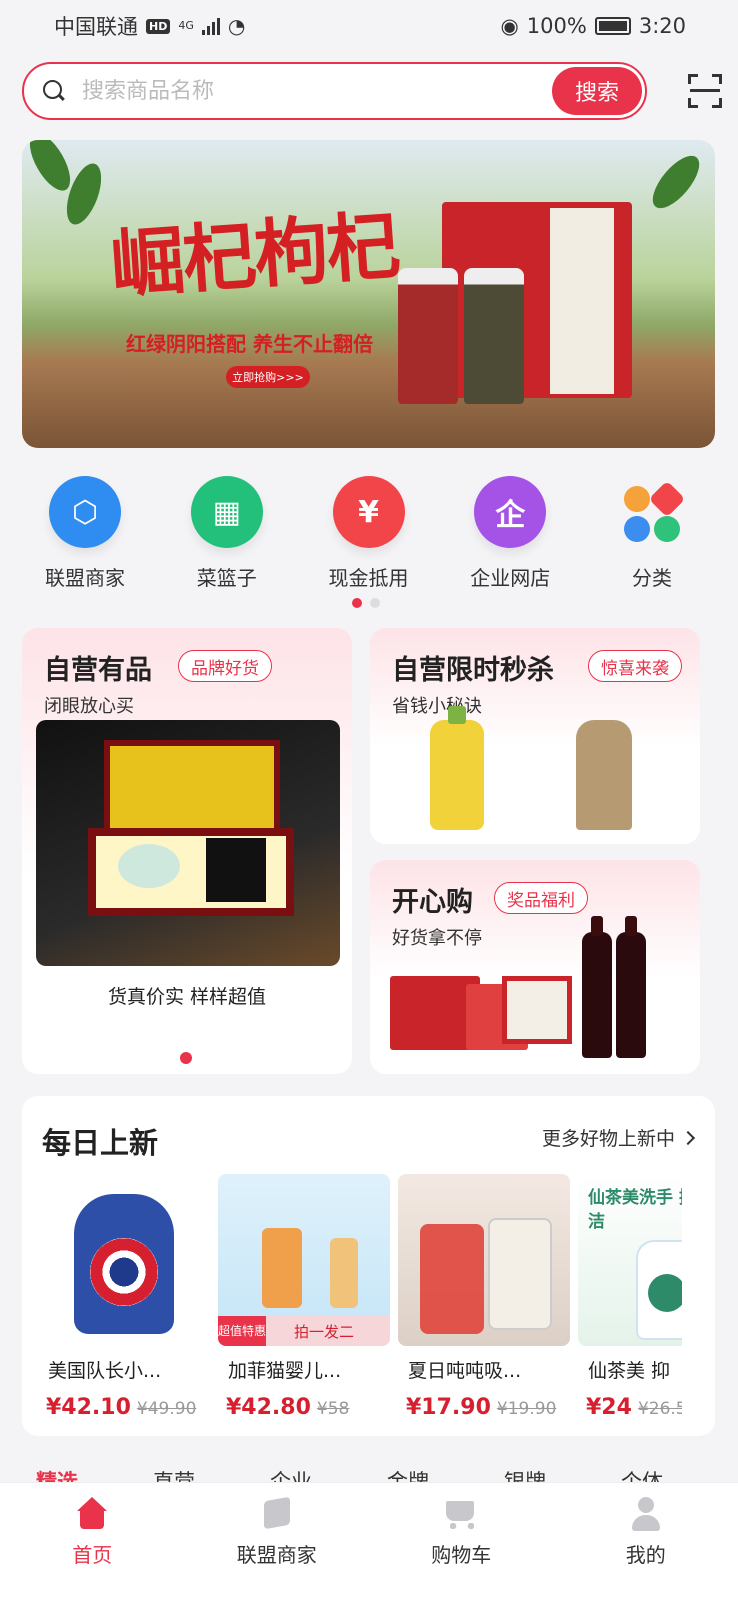 This screenshot has height=1600, width=738. I want to click on cart-icon, so click(461, 1513).